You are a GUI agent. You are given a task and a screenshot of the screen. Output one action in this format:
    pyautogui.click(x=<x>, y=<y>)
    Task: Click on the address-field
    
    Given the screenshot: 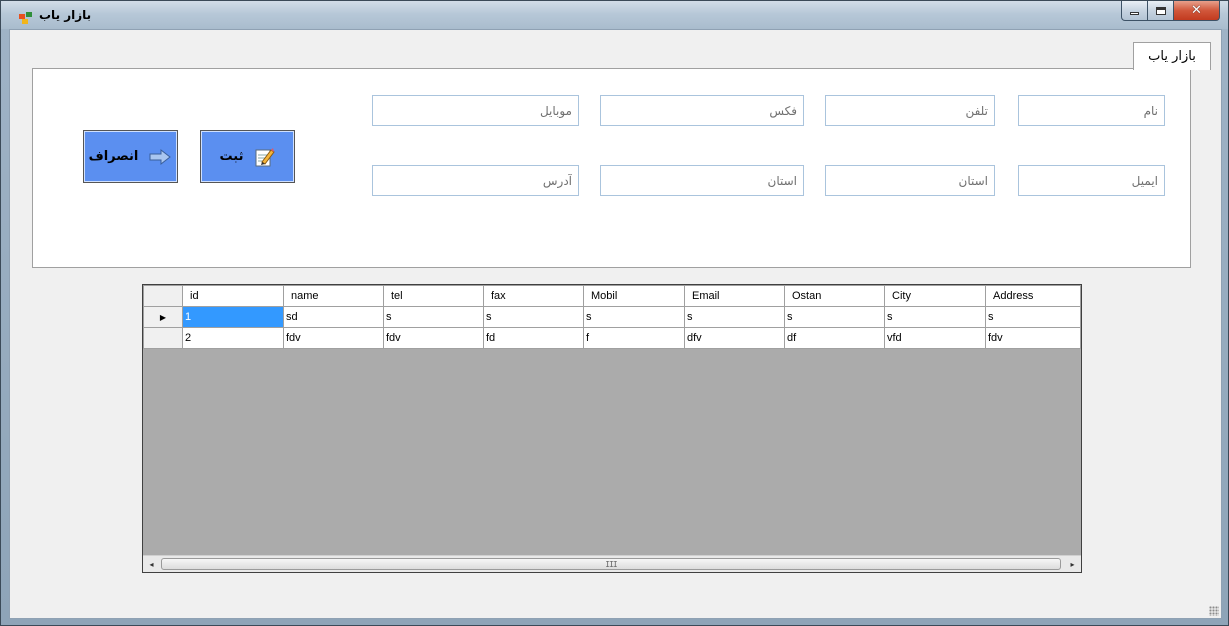 What is the action you would take?
    pyautogui.click(x=475, y=180)
    